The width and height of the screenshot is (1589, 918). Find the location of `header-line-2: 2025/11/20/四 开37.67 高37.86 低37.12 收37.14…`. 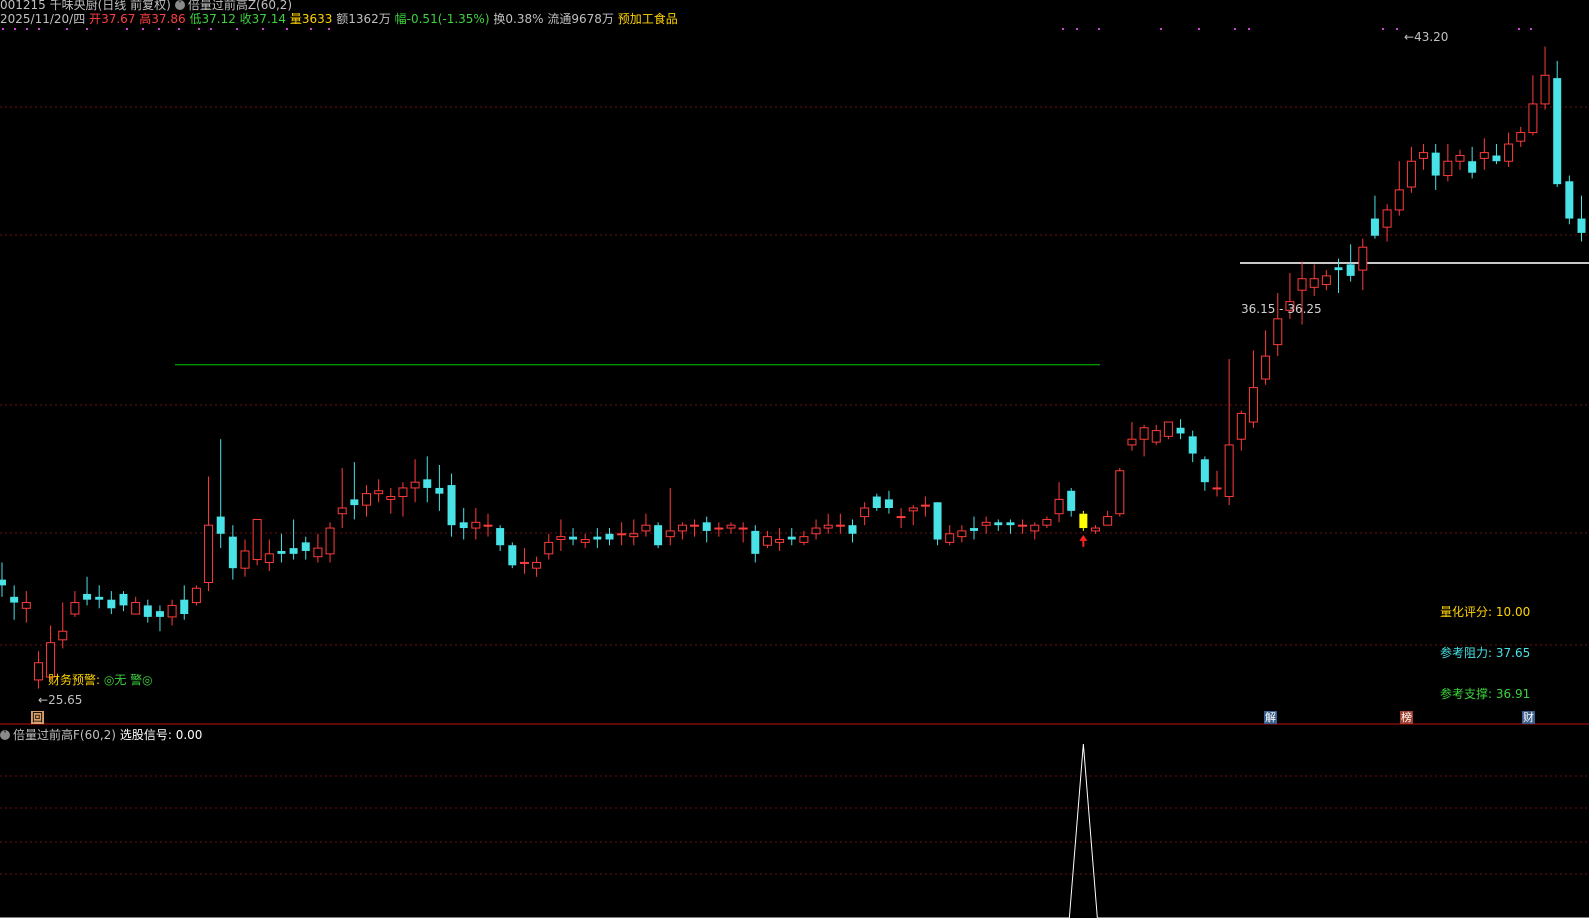

header-line-2: 2025/11/20/四 开37.67 高37.86 低37.12 收37.14… is located at coordinates (339, 19).